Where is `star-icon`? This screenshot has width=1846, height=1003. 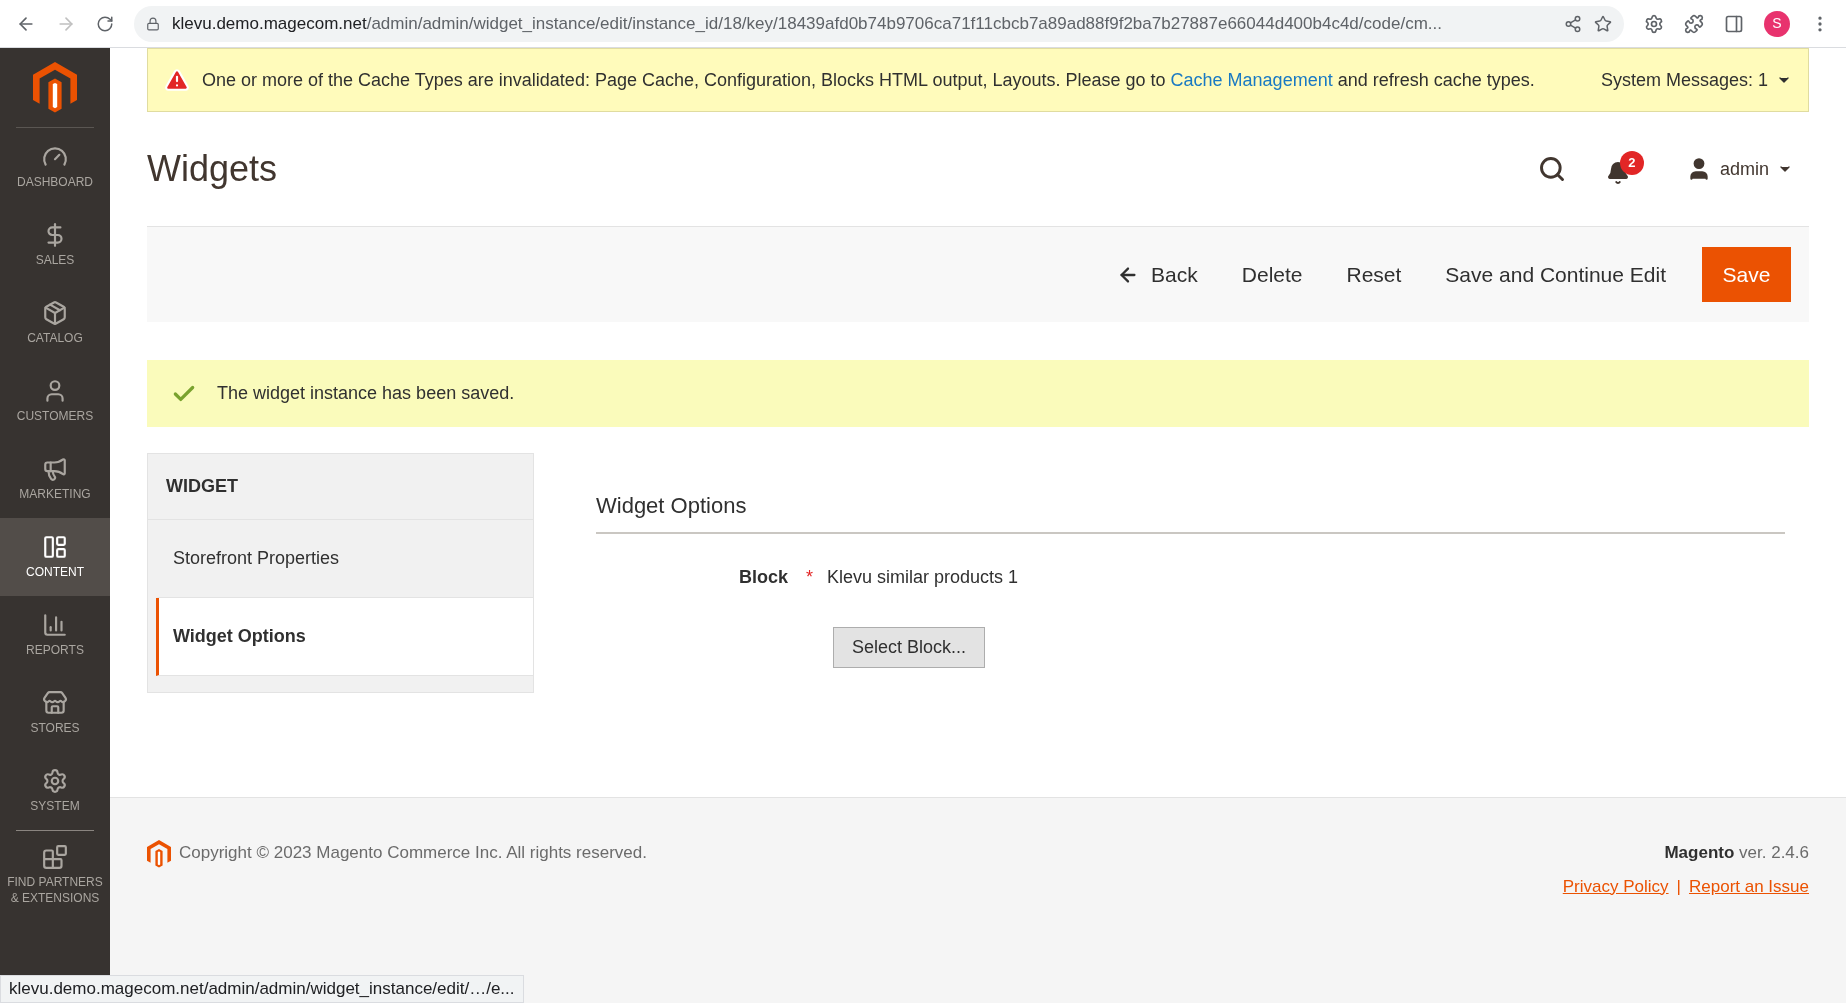 star-icon is located at coordinates (1603, 23).